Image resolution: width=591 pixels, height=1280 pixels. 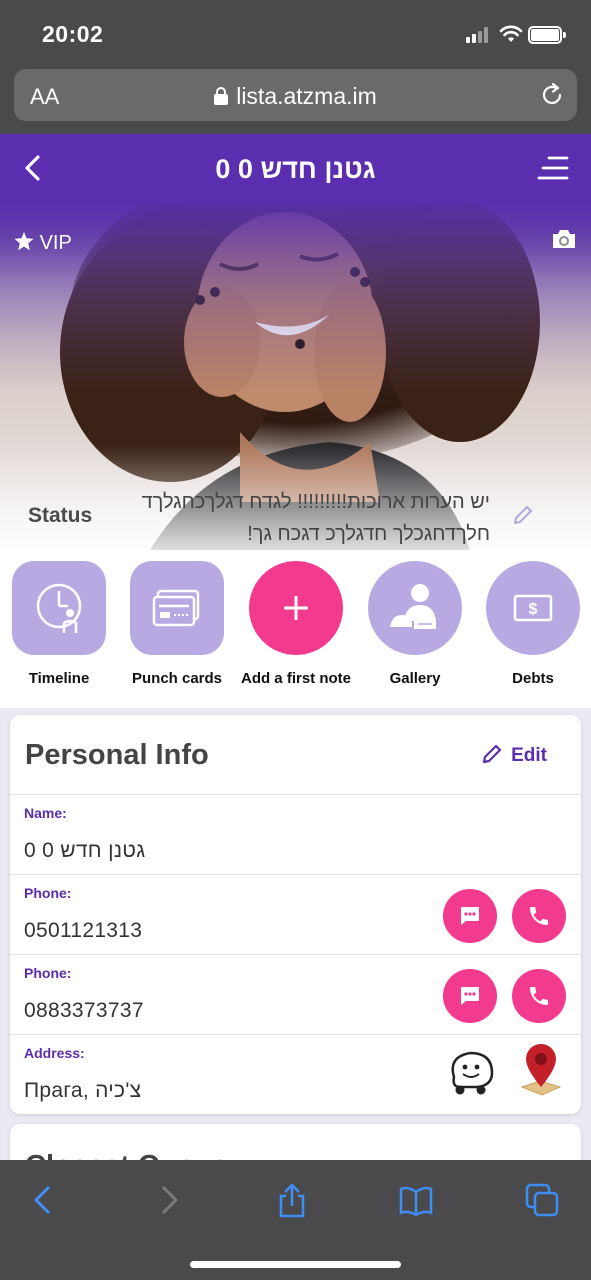 I want to click on timeline-icon, so click(x=59, y=608).